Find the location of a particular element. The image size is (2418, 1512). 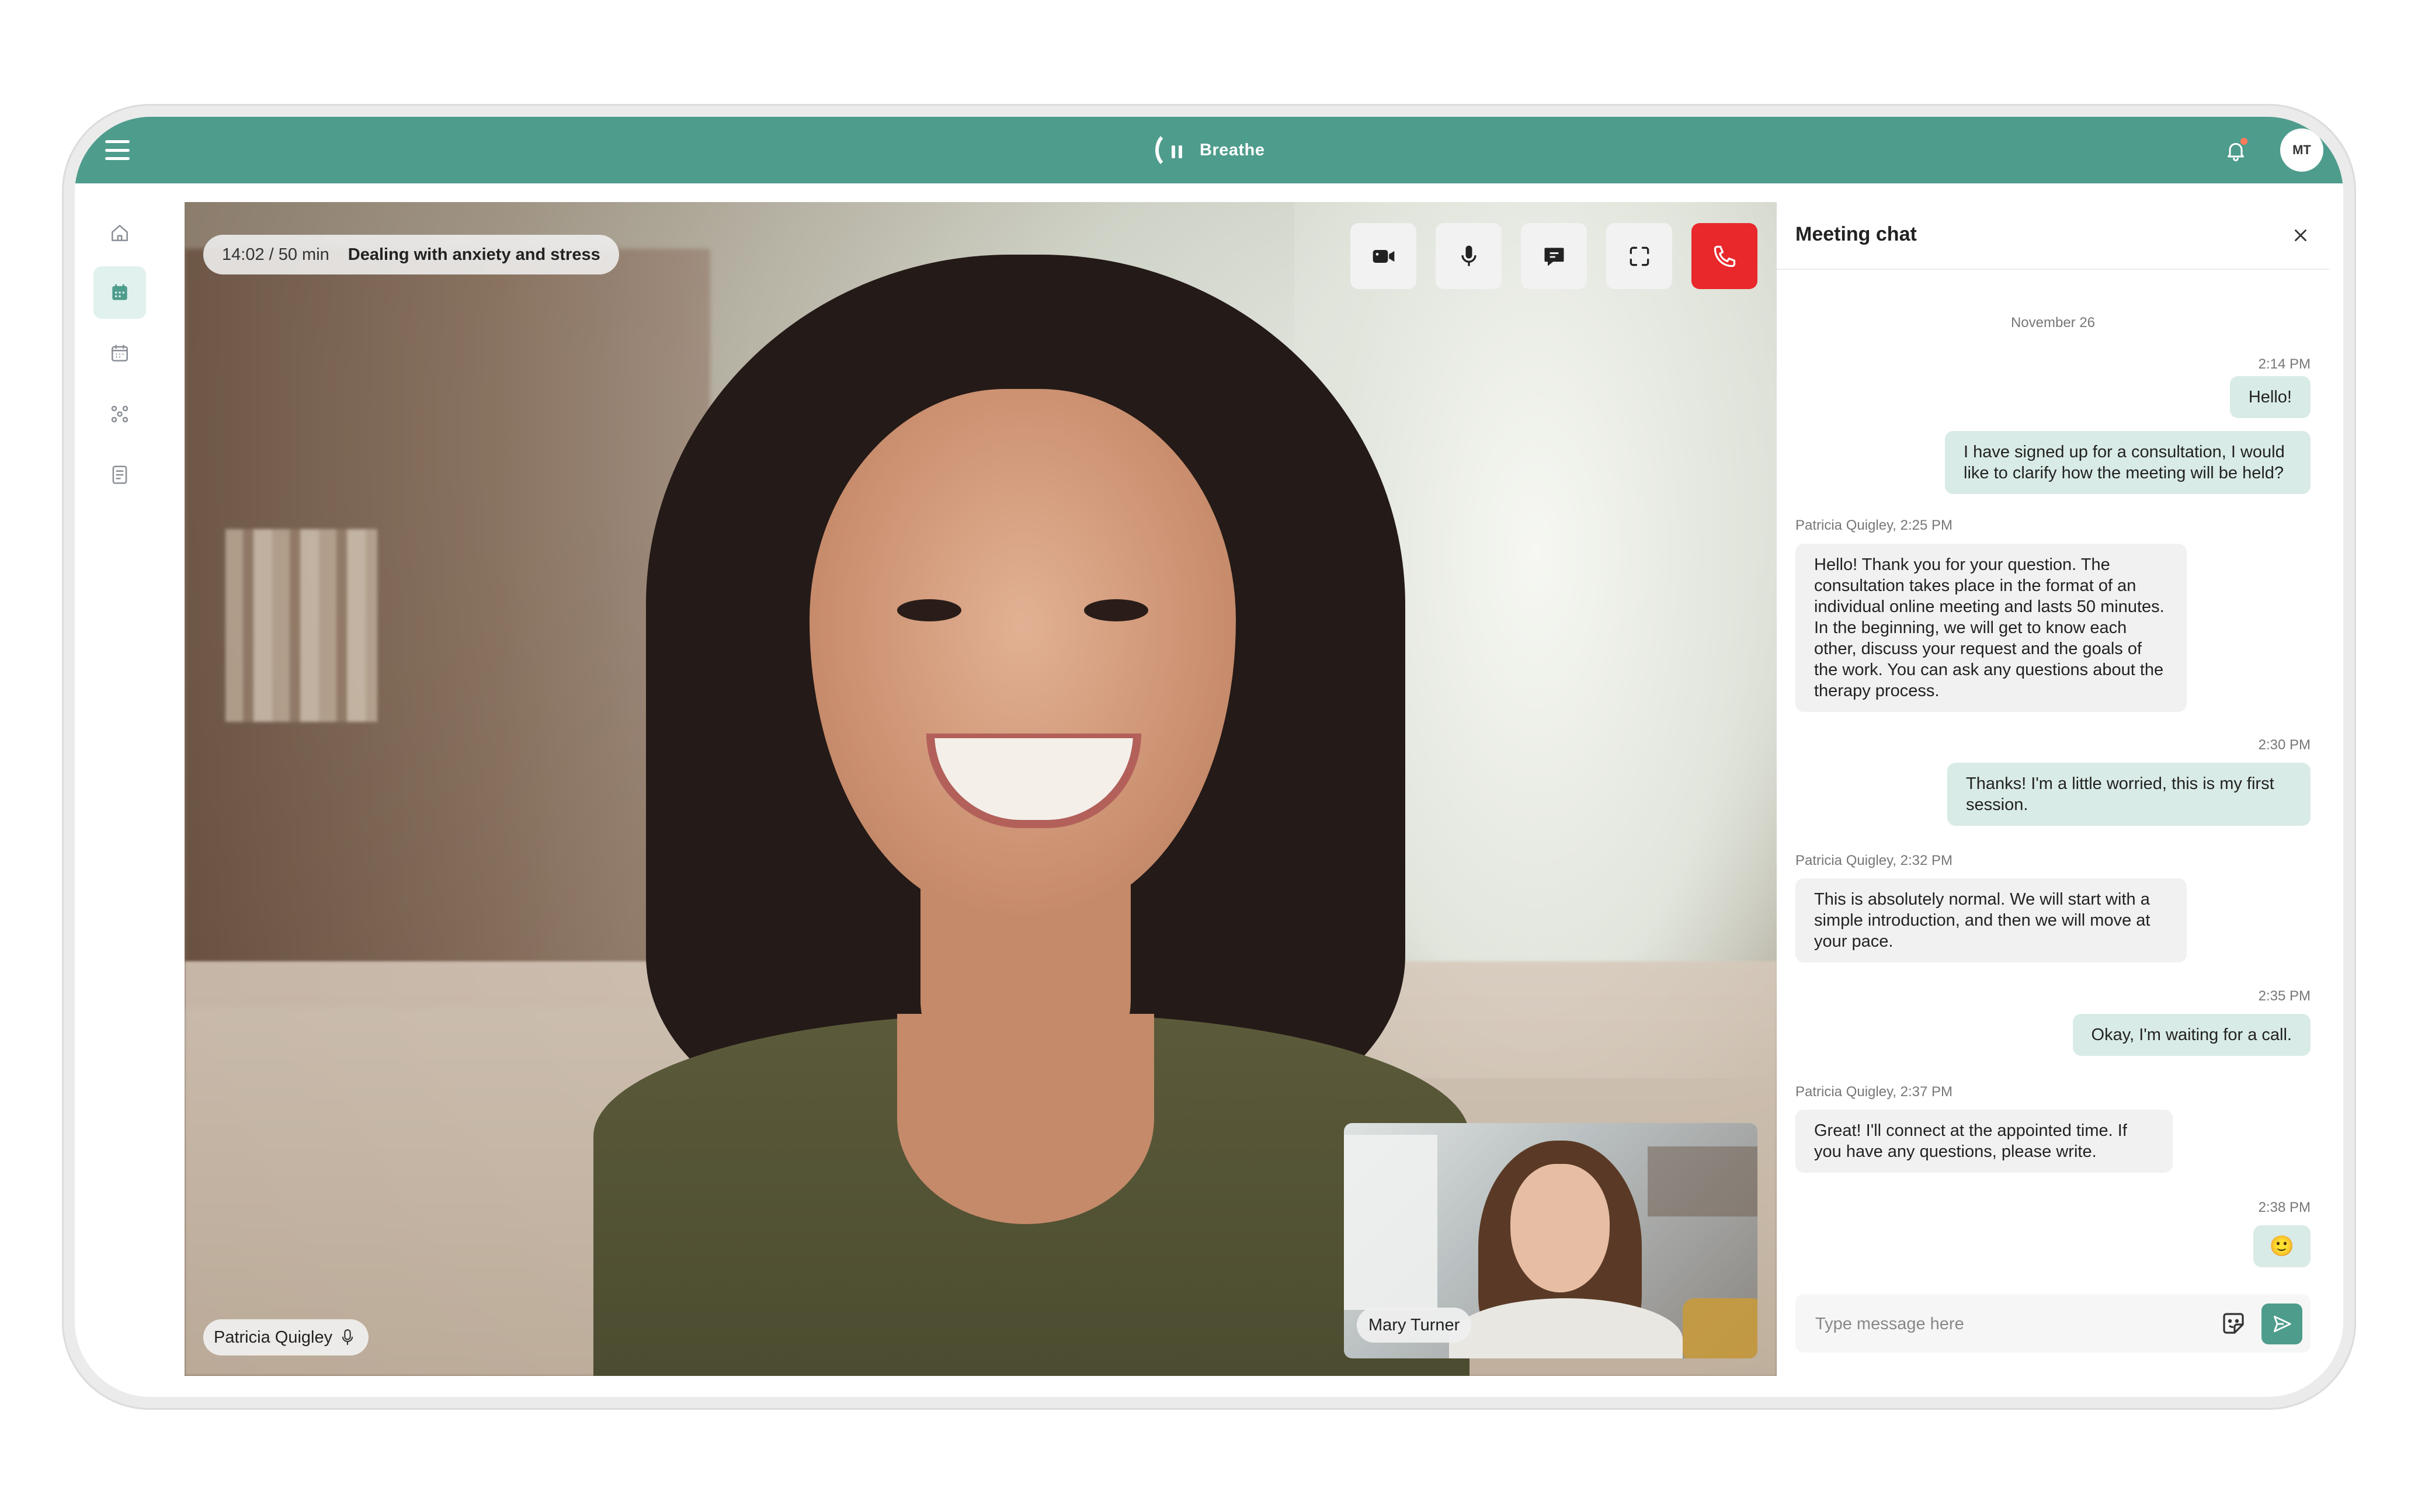

send-button is located at coordinates (2281, 1324).